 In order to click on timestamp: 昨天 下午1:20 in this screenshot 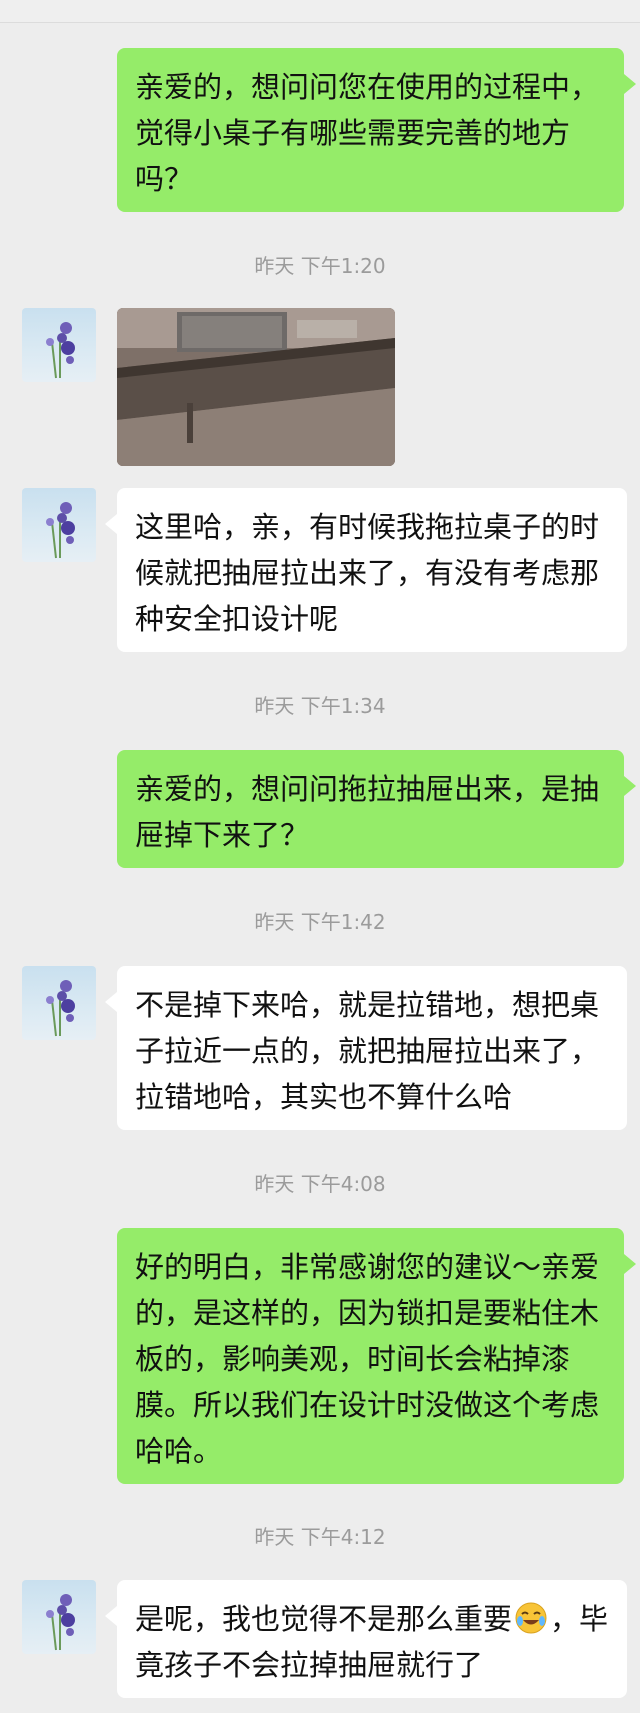, I will do `click(320, 266)`.